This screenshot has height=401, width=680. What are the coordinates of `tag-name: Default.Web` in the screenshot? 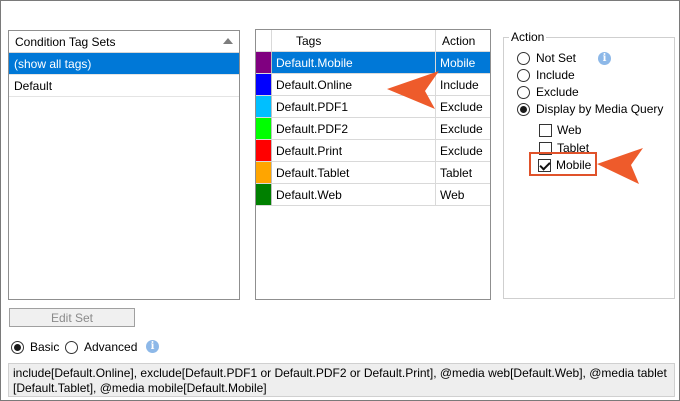 It's located at (354, 194).